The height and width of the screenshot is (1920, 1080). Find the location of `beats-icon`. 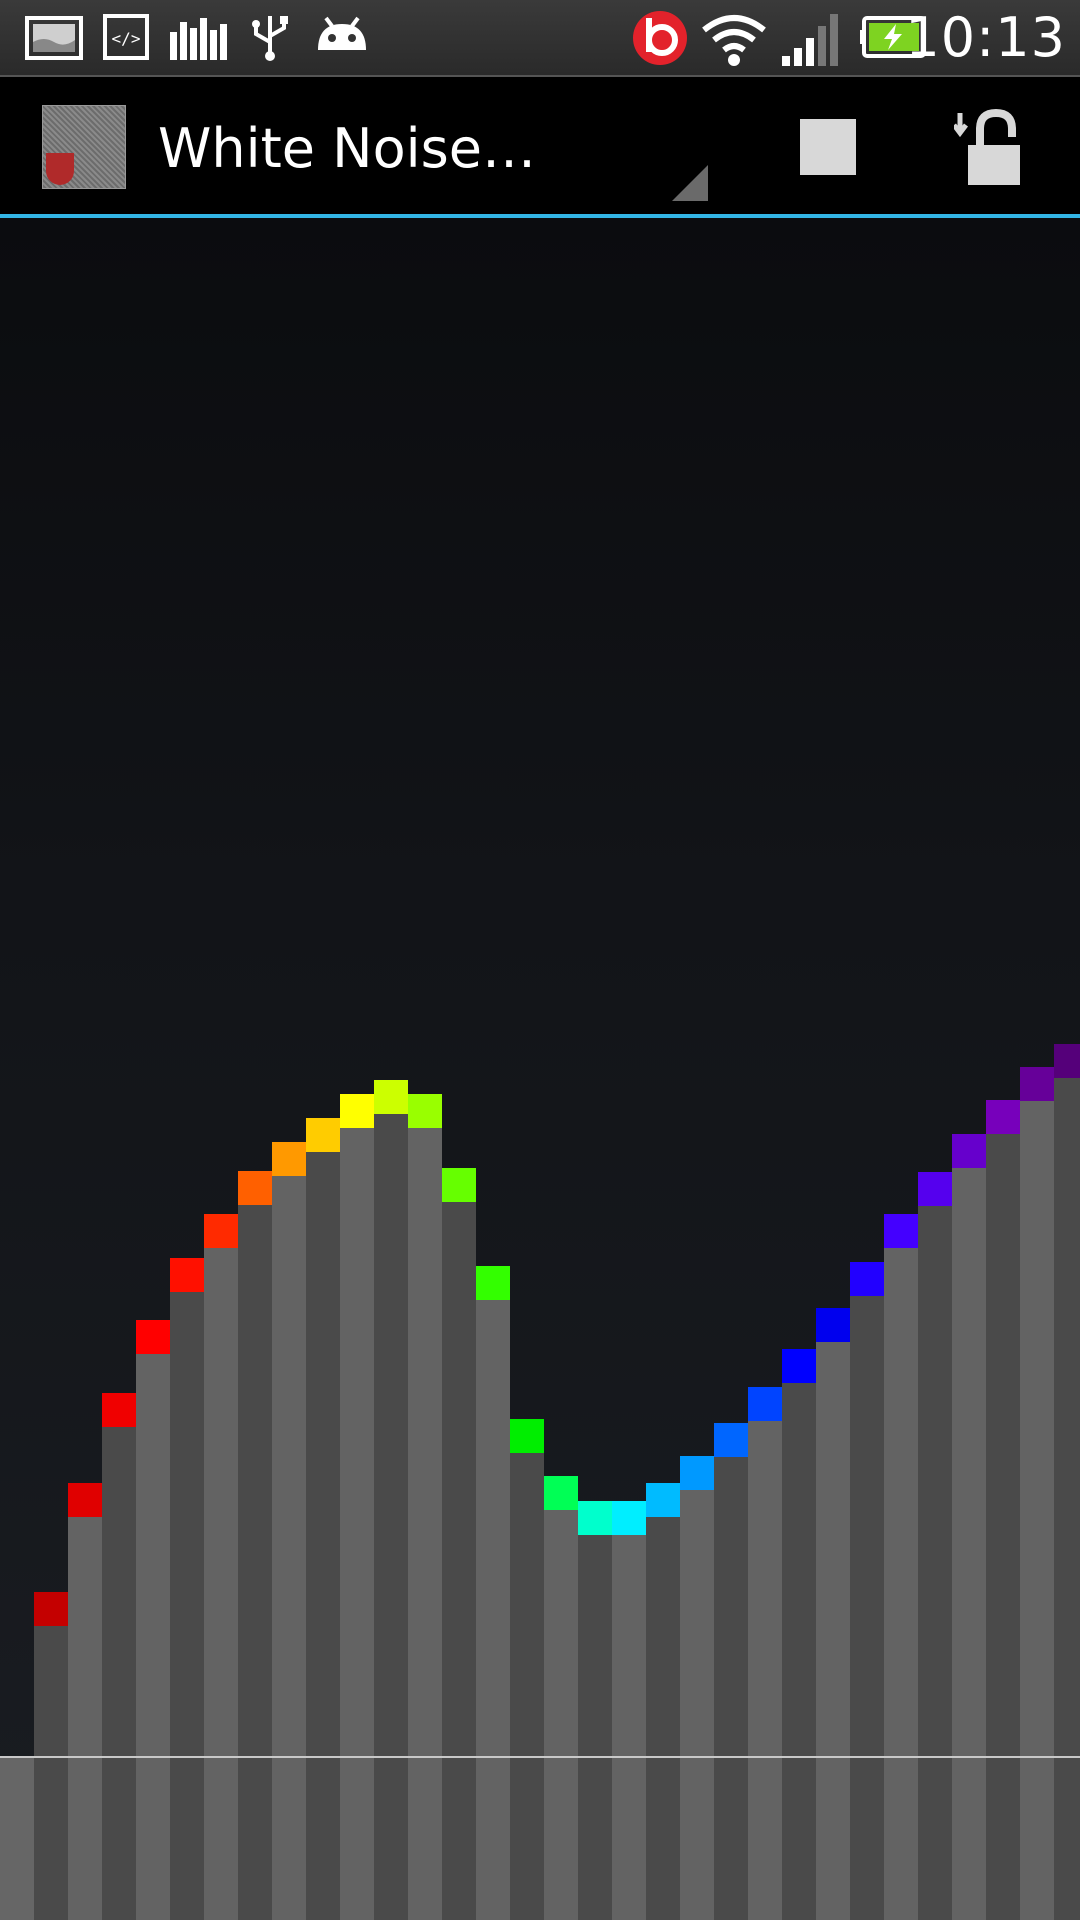

beats-icon is located at coordinates (660, 38).